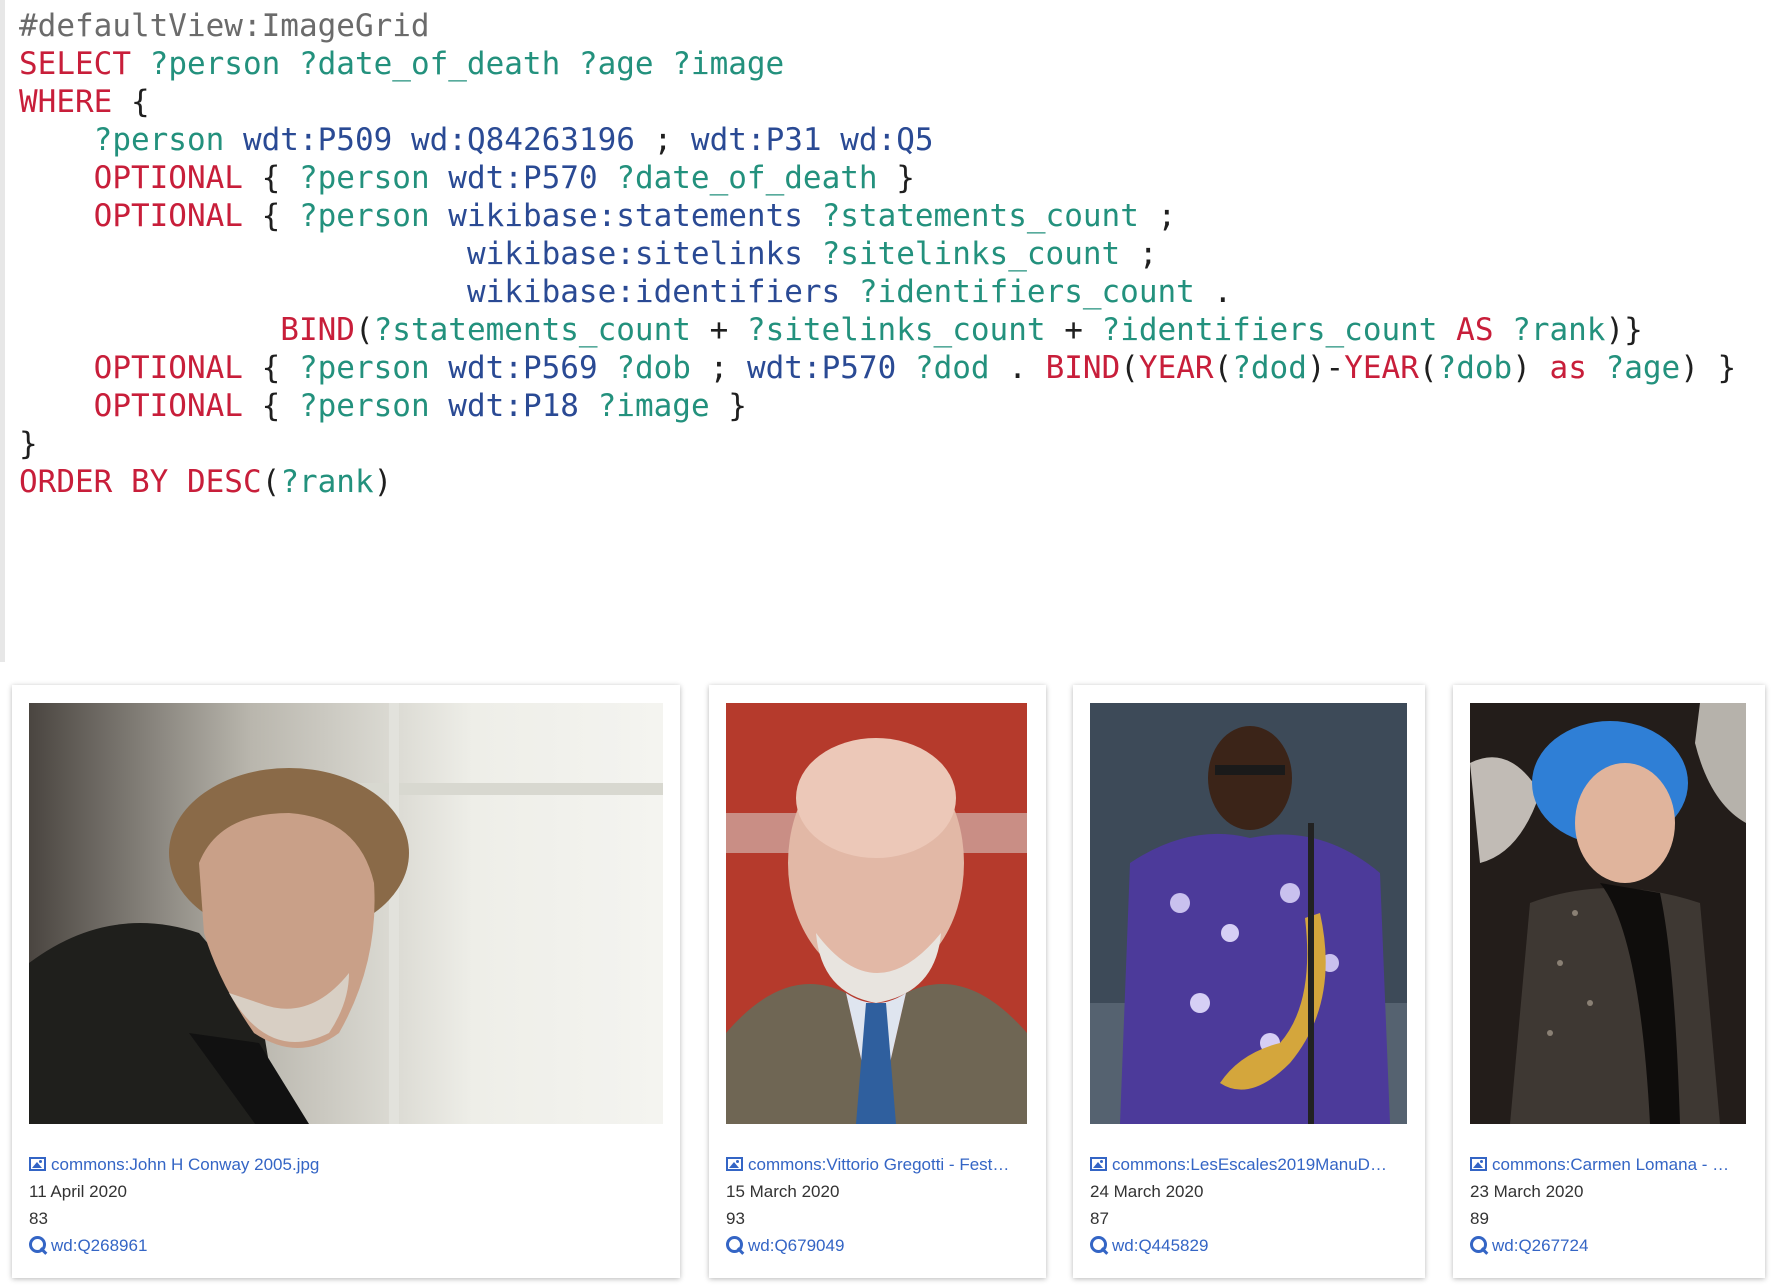 Image resolution: width=1772 pixels, height=1286 pixels. Describe the element at coordinates (75, 64) in the screenshot. I see `code-token: SELECT` at that location.